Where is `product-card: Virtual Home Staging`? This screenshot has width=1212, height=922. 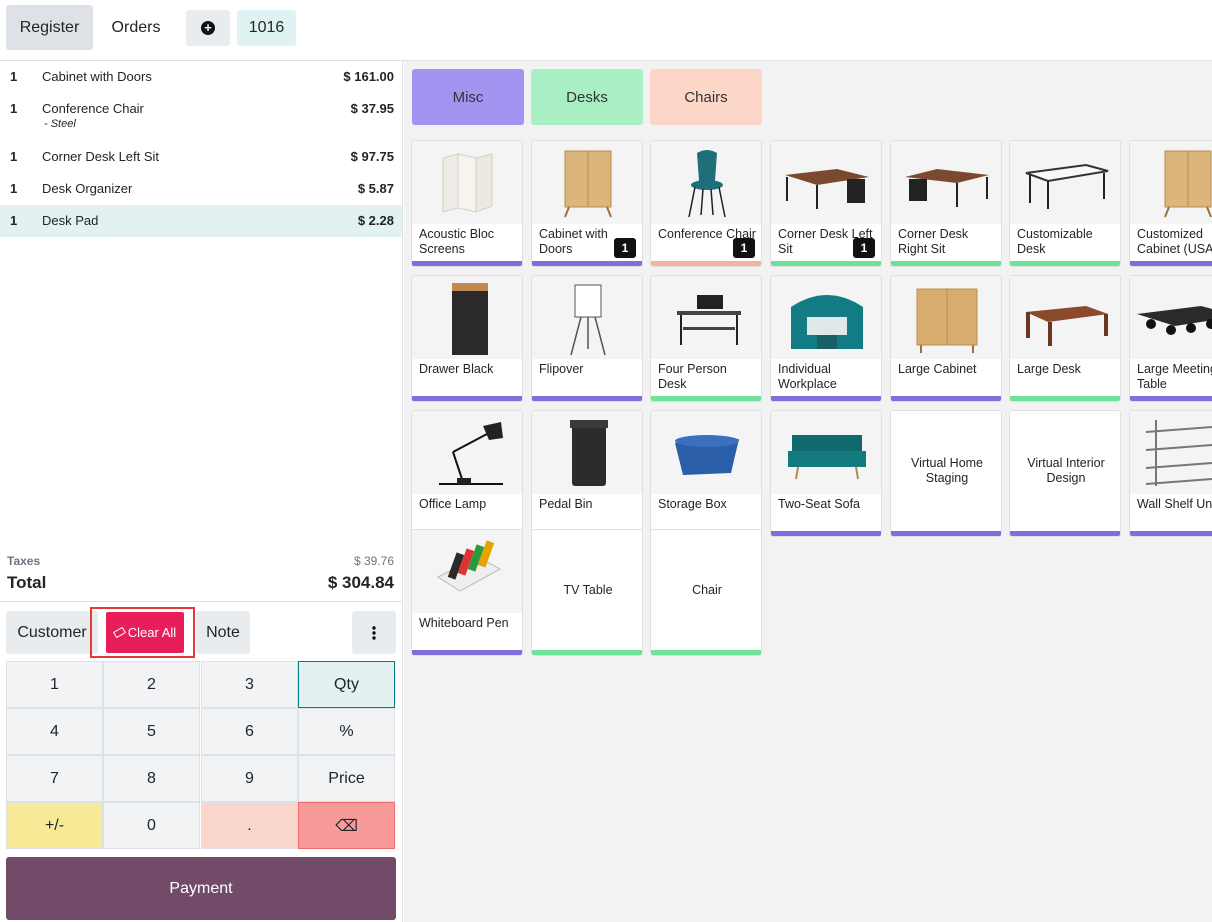
product-card: Virtual Home Staging is located at coordinates (946, 473).